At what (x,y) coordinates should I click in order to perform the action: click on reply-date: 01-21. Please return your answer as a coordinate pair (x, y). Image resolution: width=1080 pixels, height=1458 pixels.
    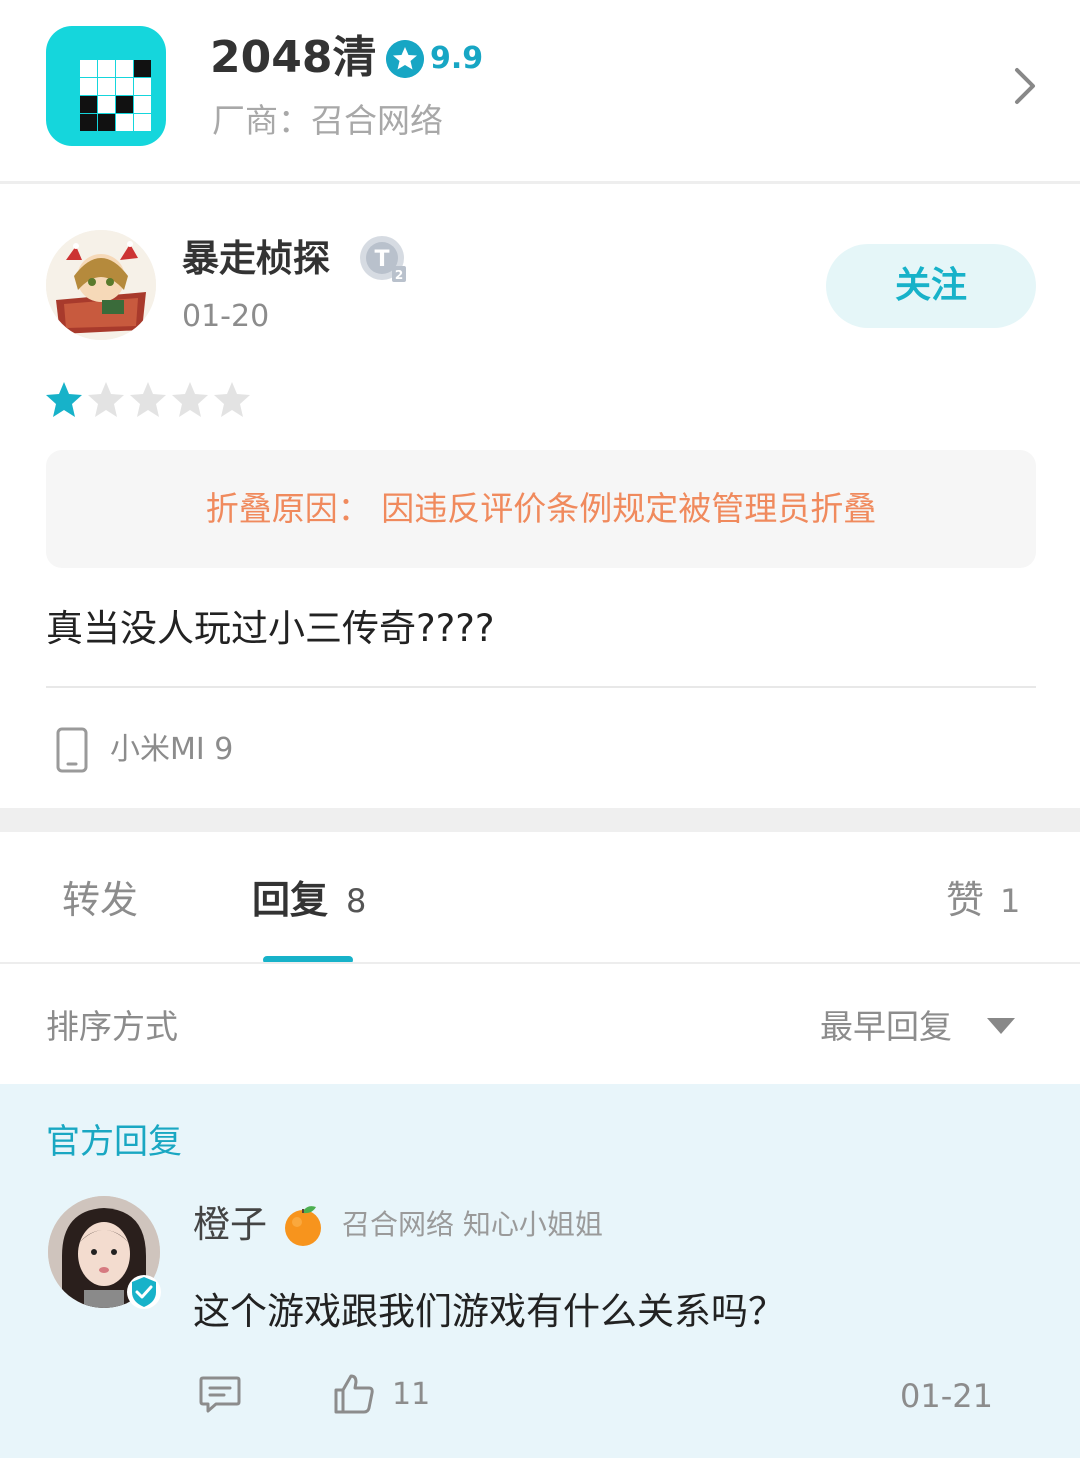
    Looking at the image, I should click on (946, 1396).